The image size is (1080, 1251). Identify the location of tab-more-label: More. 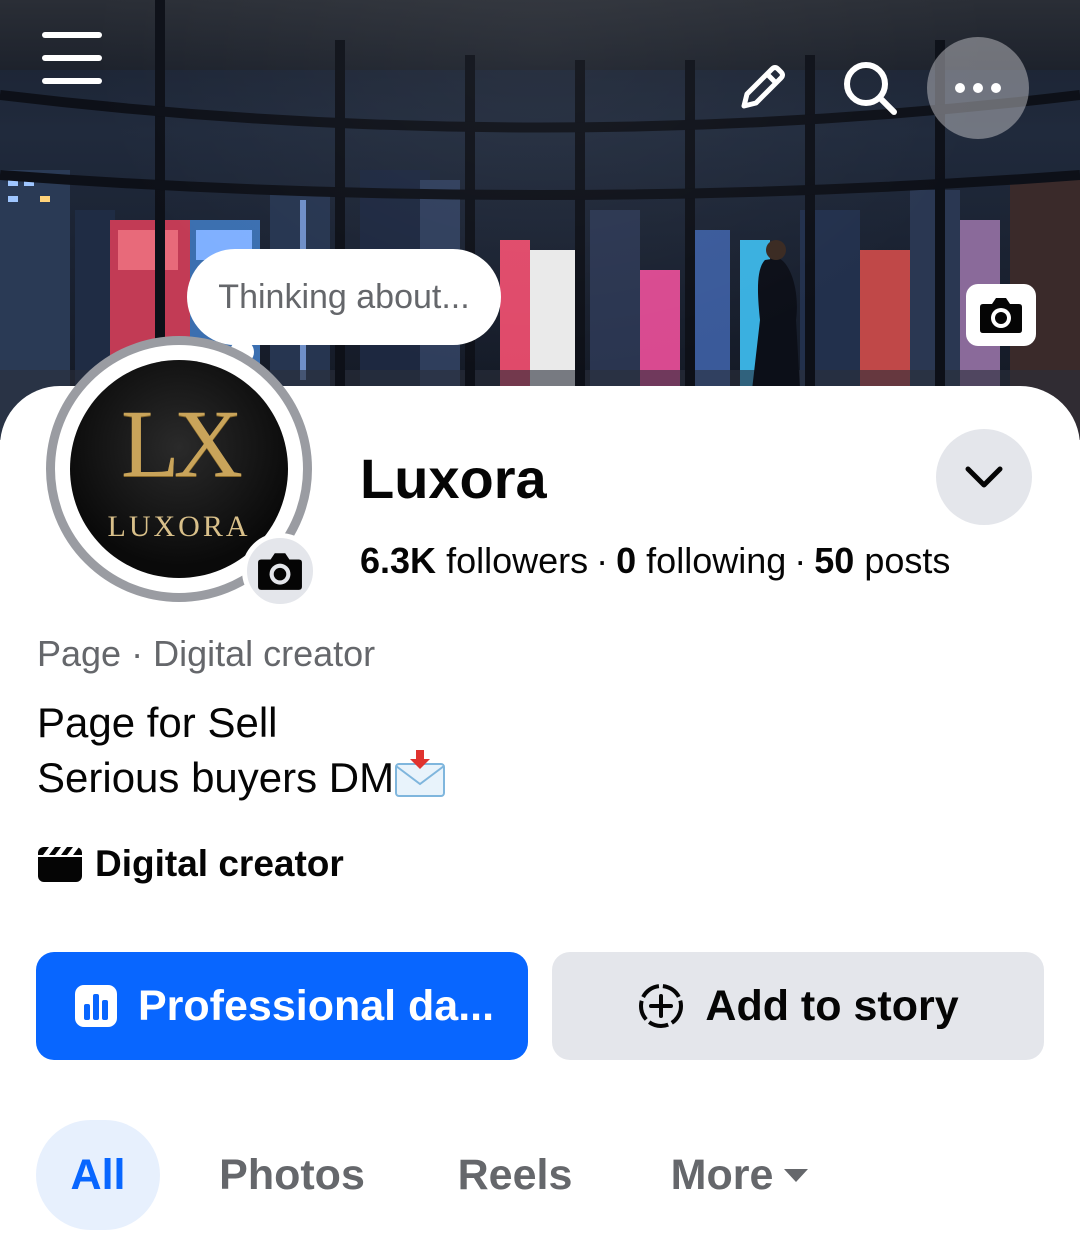
(722, 1174).